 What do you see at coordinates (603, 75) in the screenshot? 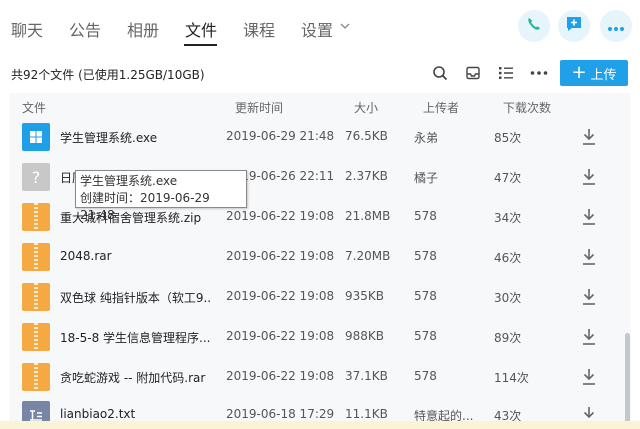
I see `upload-label: 上传` at bounding box center [603, 75].